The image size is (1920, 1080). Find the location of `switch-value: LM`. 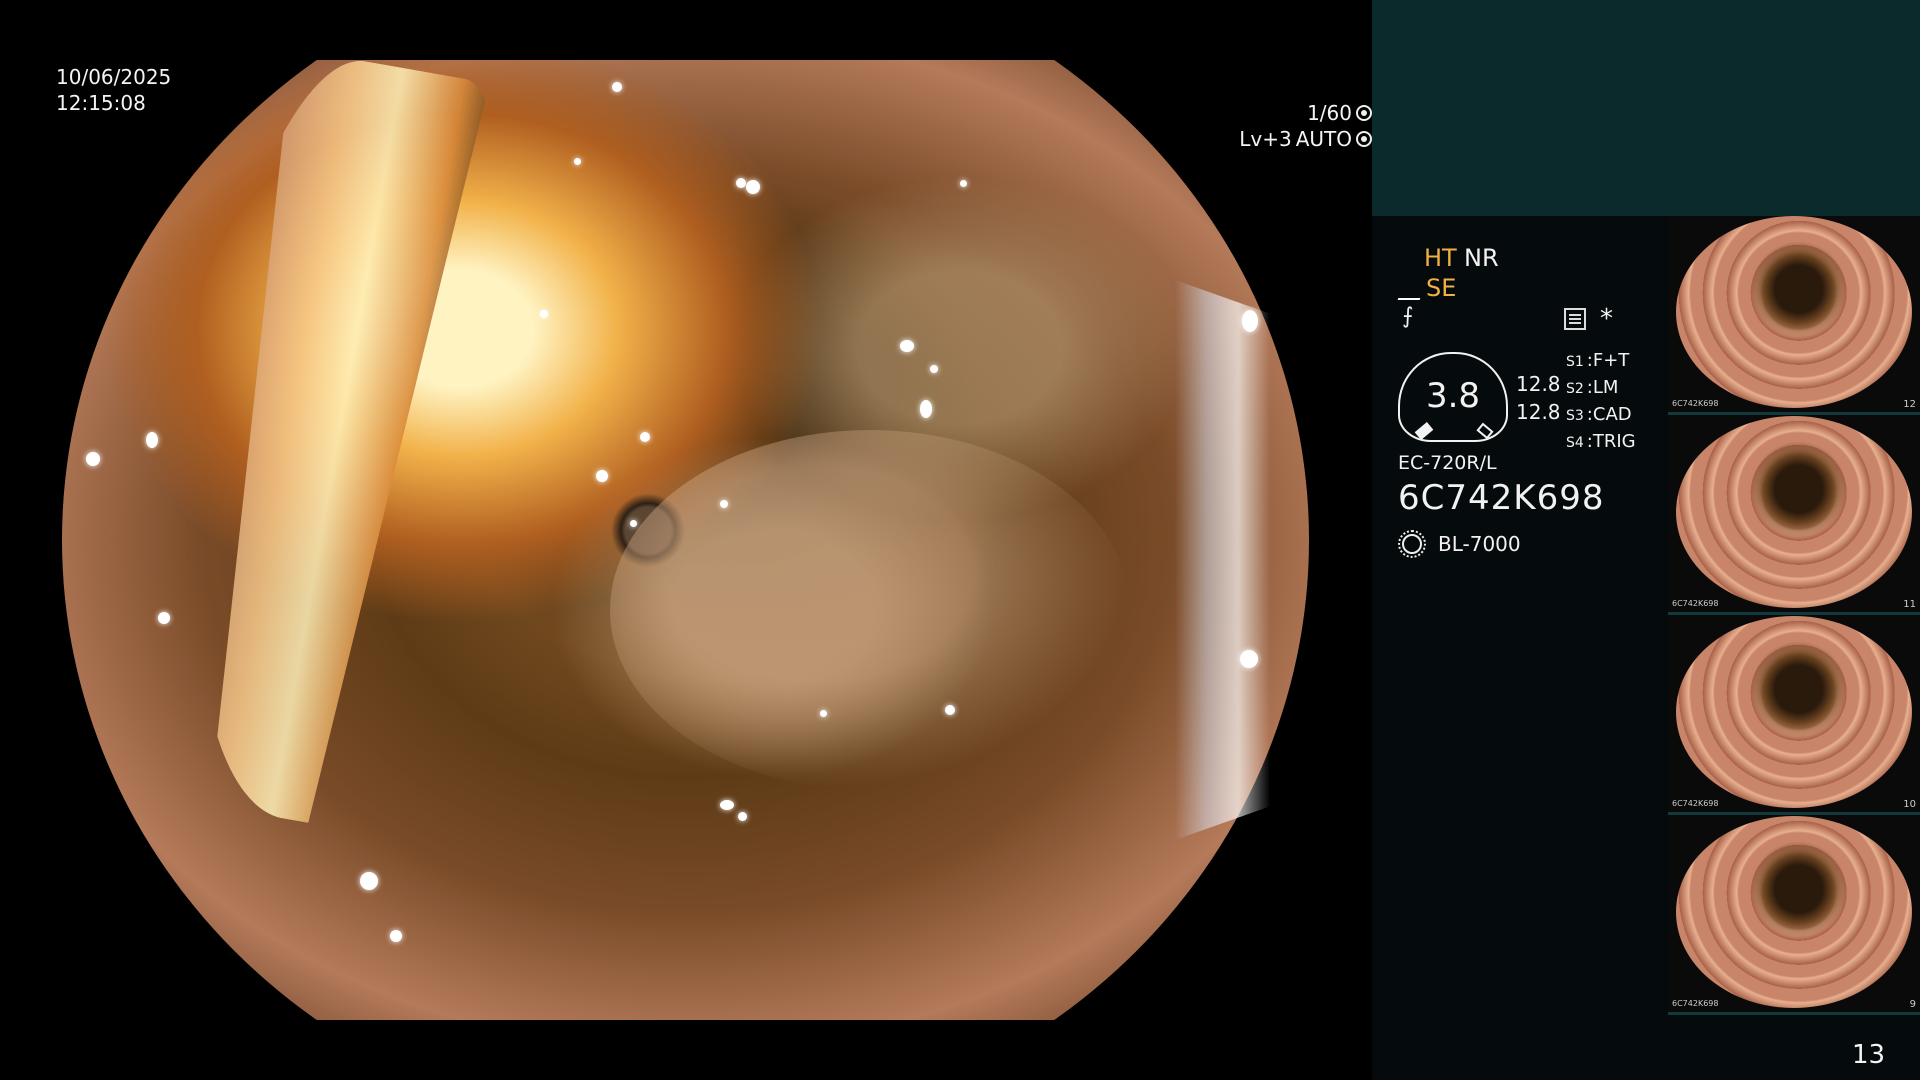

switch-value: LM is located at coordinates (1605, 387).